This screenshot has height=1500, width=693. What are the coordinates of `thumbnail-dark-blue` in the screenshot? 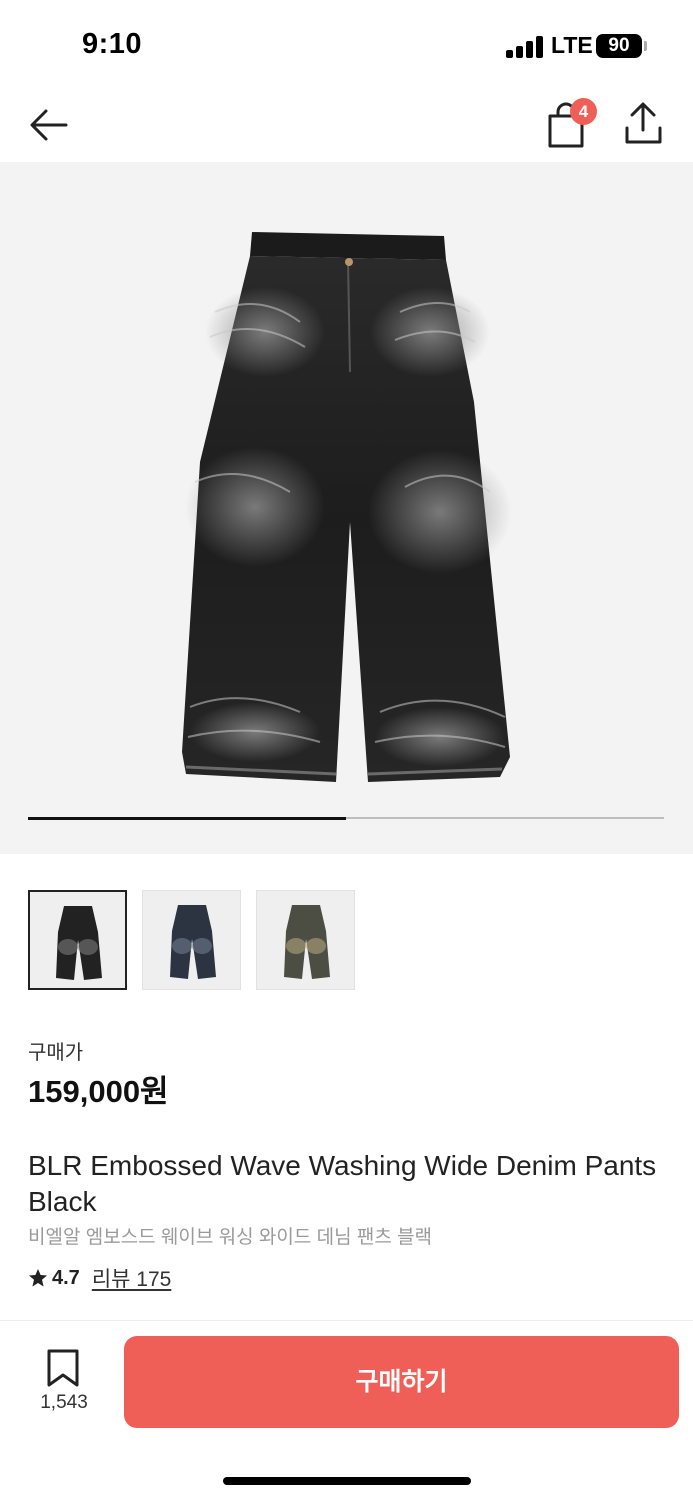 It's located at (191, 940).